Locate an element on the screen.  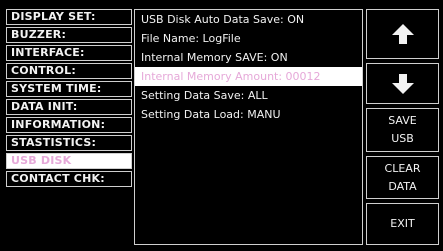
exit-button: EXIT is located at coordinates (402, 224).